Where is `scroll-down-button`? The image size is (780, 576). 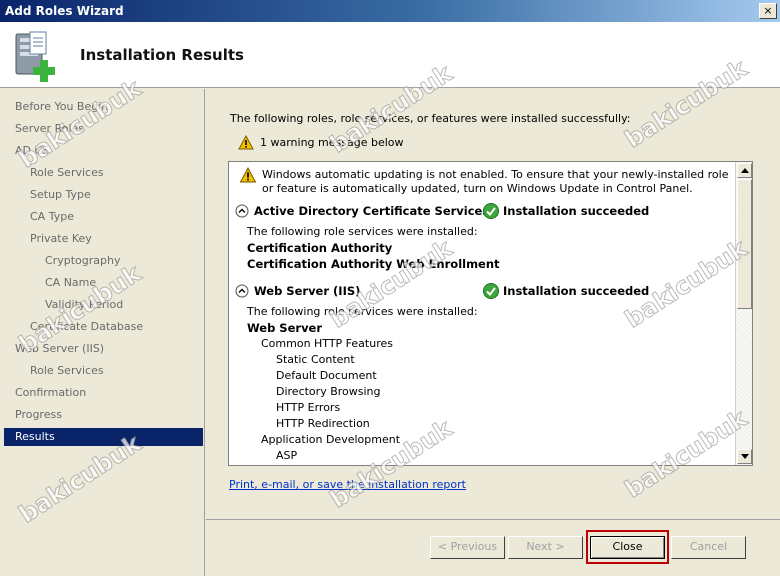 scroll-down-button is located at coordinates (744, 456).